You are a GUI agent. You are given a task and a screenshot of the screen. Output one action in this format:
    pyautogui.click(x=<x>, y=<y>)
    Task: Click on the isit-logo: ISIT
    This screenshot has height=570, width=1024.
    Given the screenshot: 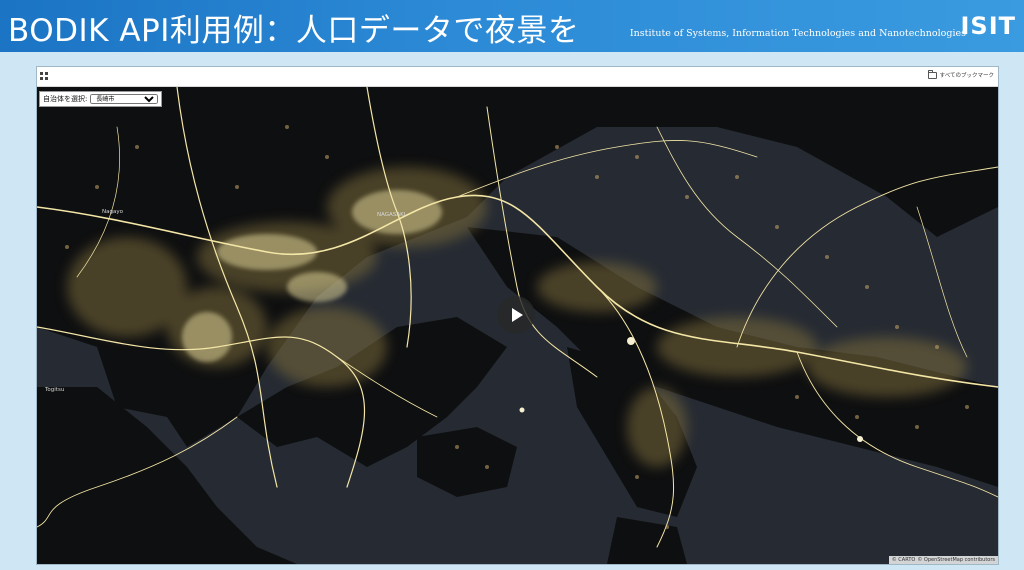 What is the action you would take?
    pyautogui.click(x=988, y=26)
    